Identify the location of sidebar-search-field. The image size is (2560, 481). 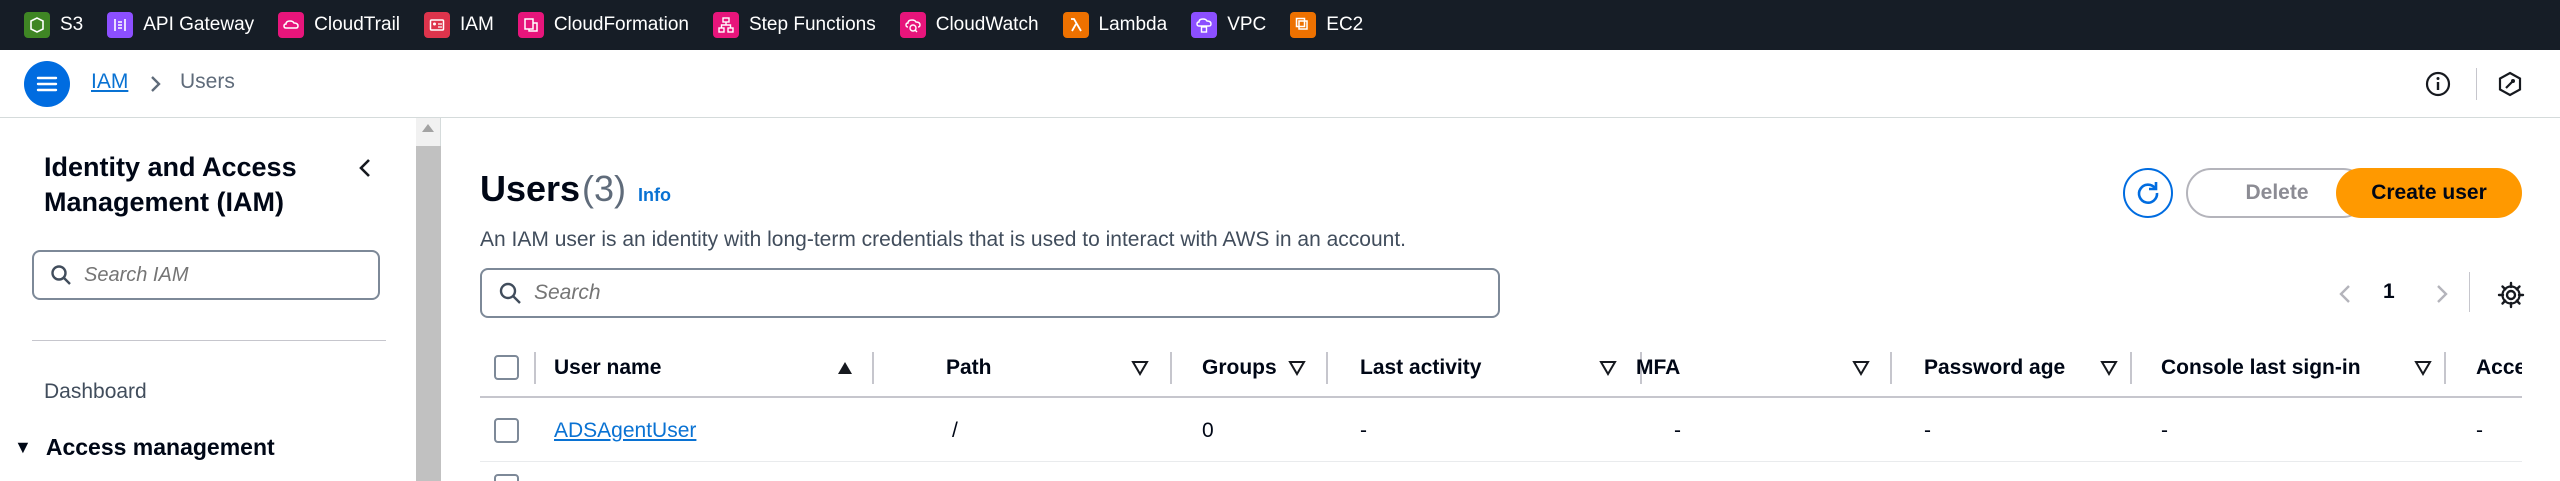
(206, 275).